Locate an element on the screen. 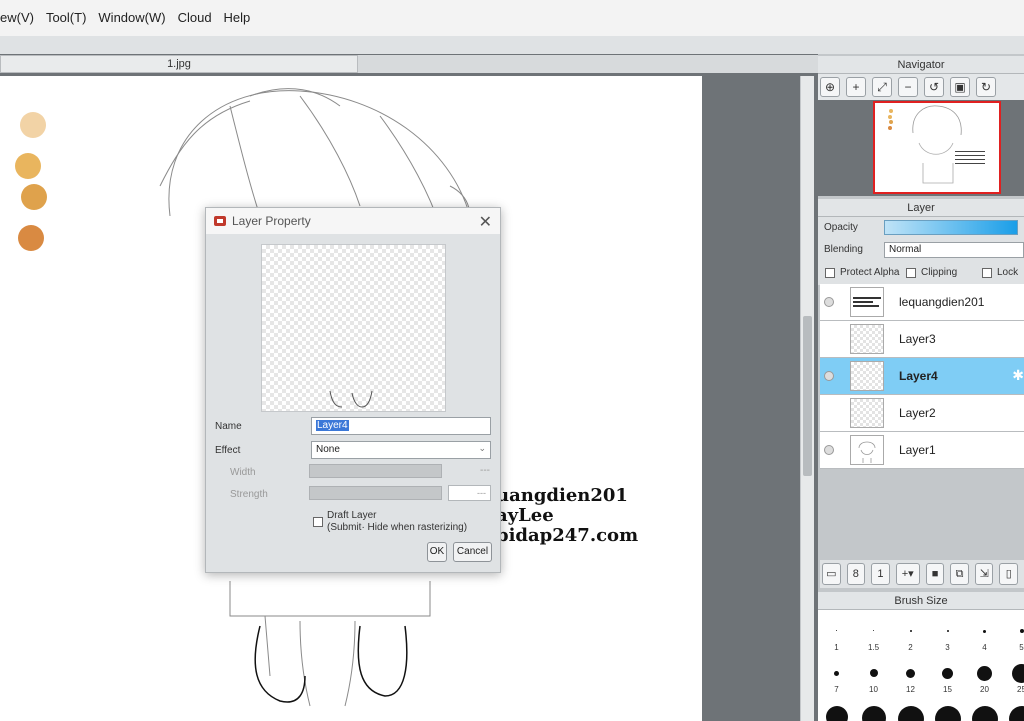 Image resolution: width=1024 pixels, height=721 pixels. layer-header: Layer is located at coordinates (921, 208).